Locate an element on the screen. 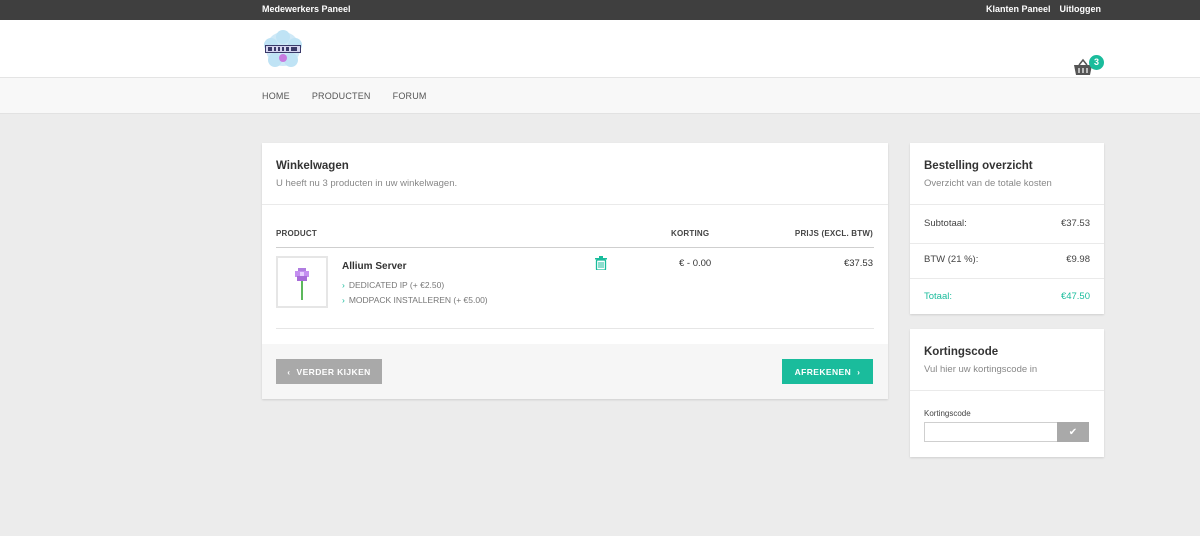 The image size is (1200, 536). summary-title: Bestelling overzicht is located at coordinates (978, 166).